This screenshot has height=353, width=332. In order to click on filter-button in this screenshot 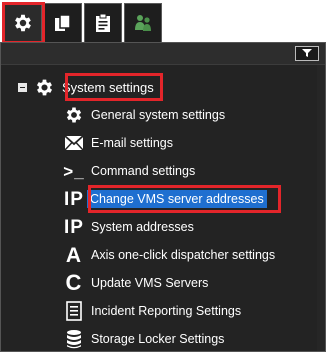, I will do `click(307, 53)`.